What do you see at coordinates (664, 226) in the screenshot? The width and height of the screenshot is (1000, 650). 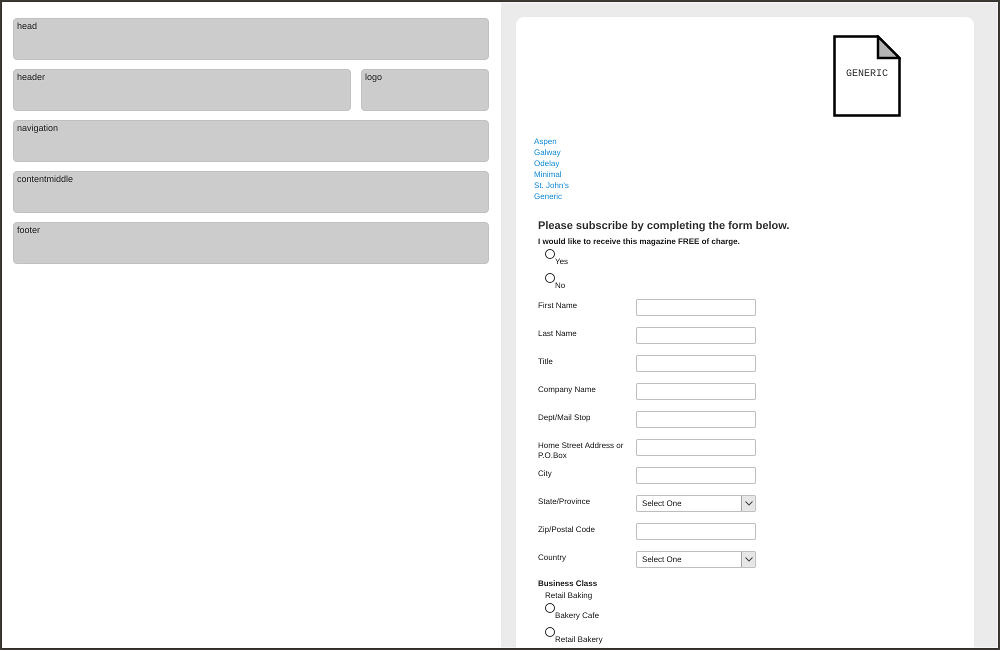 I see `form-heading: Please subscribe by completing the form below.` at bounding box center [664, 226].